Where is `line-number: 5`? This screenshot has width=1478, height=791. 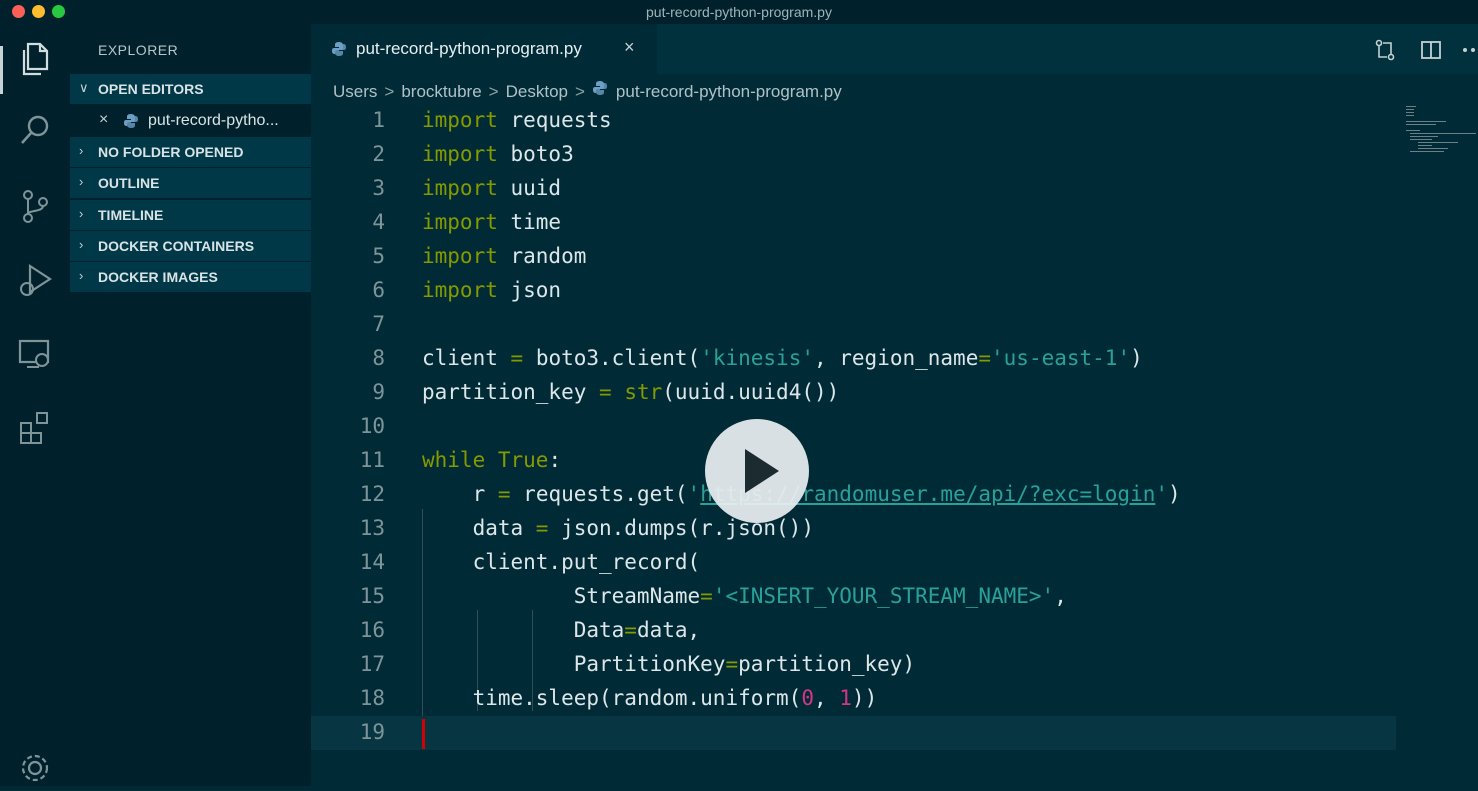
line-number: 5 is located at coordinates (378, 256).